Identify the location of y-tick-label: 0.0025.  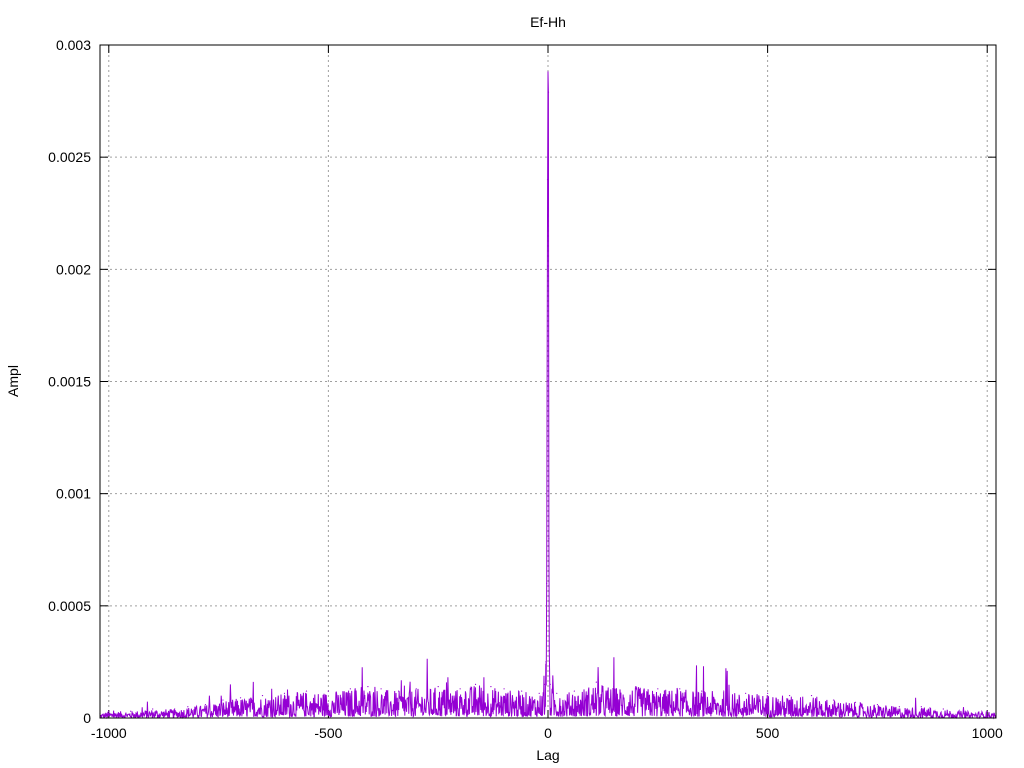
(69, 157).